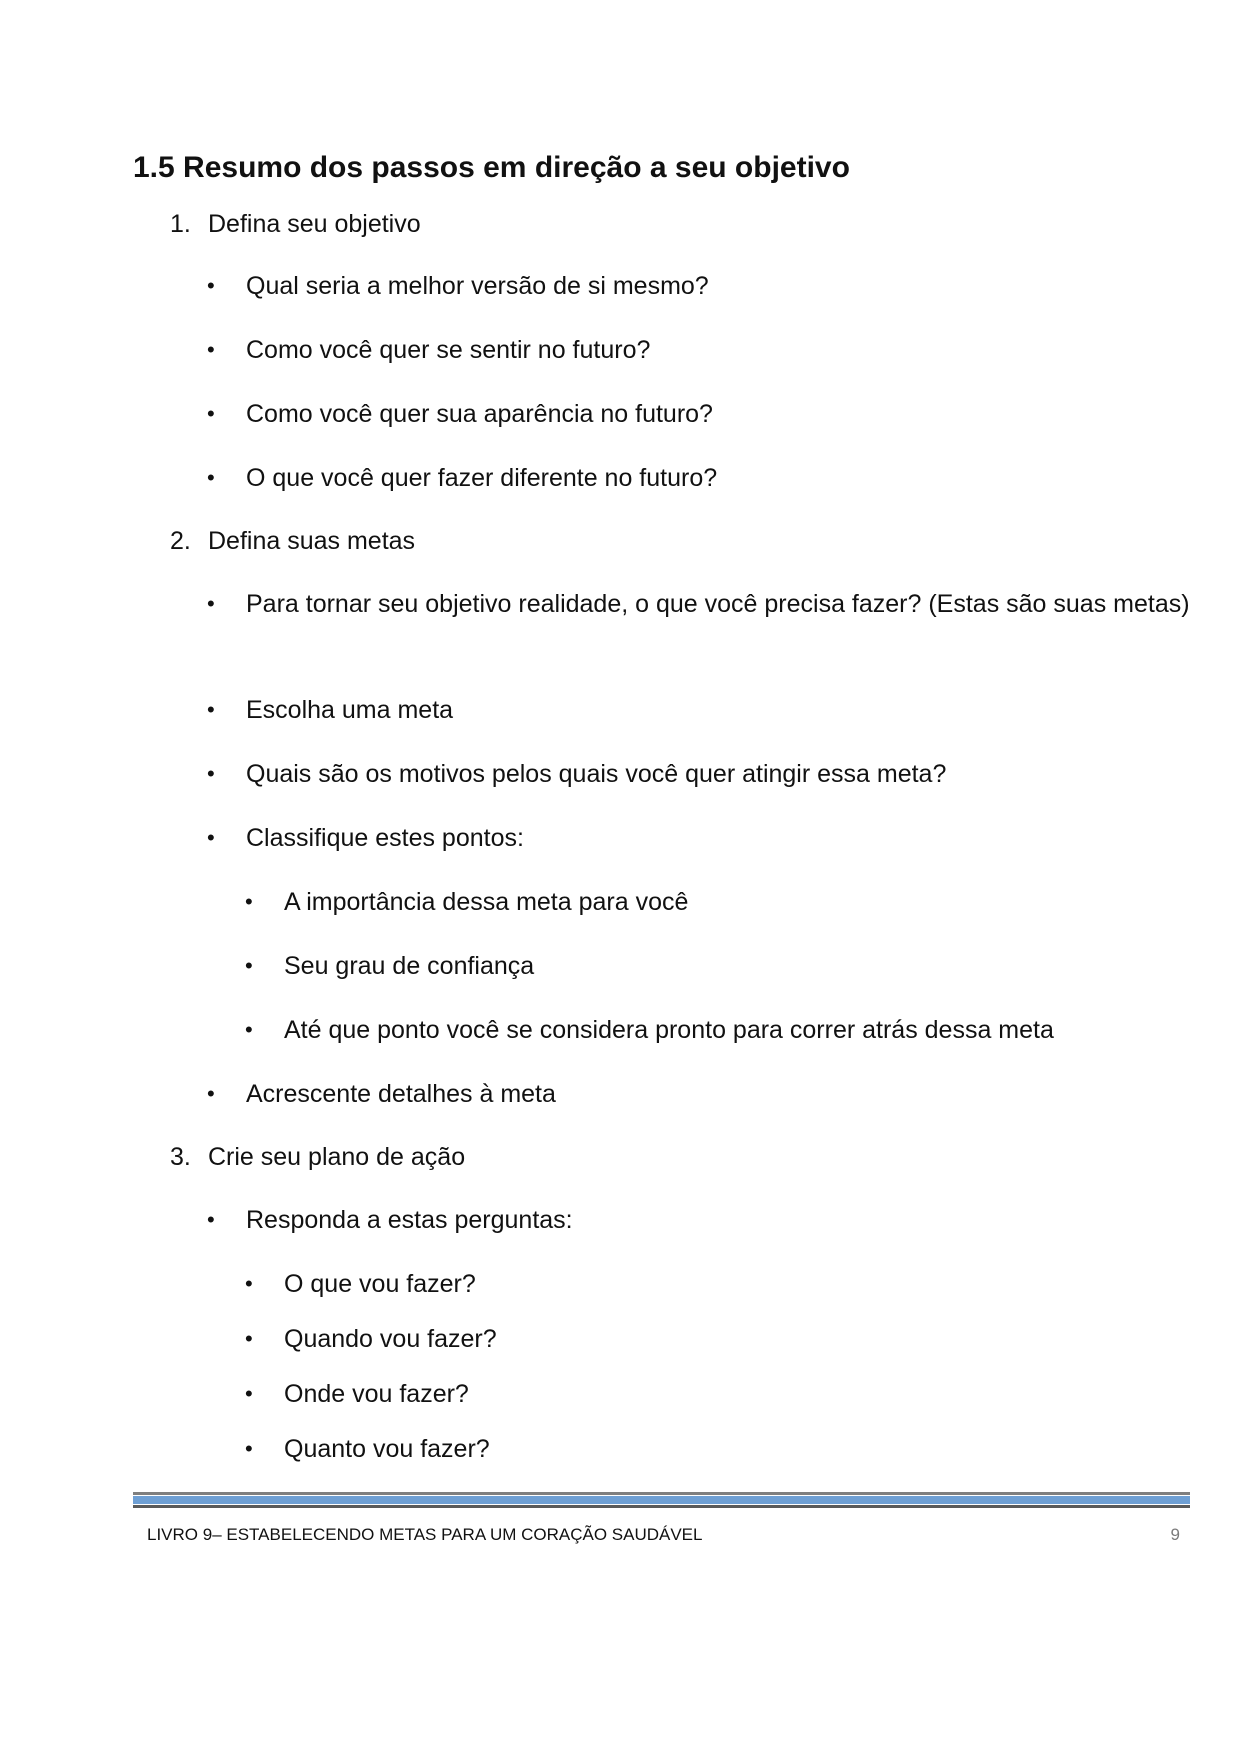 The height and width of the screenshot is (1755, 1240). Describe the element at coordinates (479, 414) in the screenshot. I see `list-item-text: Como você quer sua aparência no futuro?` at that location.